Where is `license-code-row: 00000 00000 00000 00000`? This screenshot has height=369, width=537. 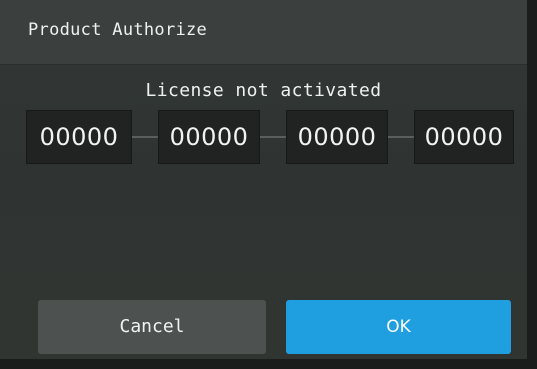
license-code-row: 00000 00000 00000 00000 is located at coordinates (271, 137).